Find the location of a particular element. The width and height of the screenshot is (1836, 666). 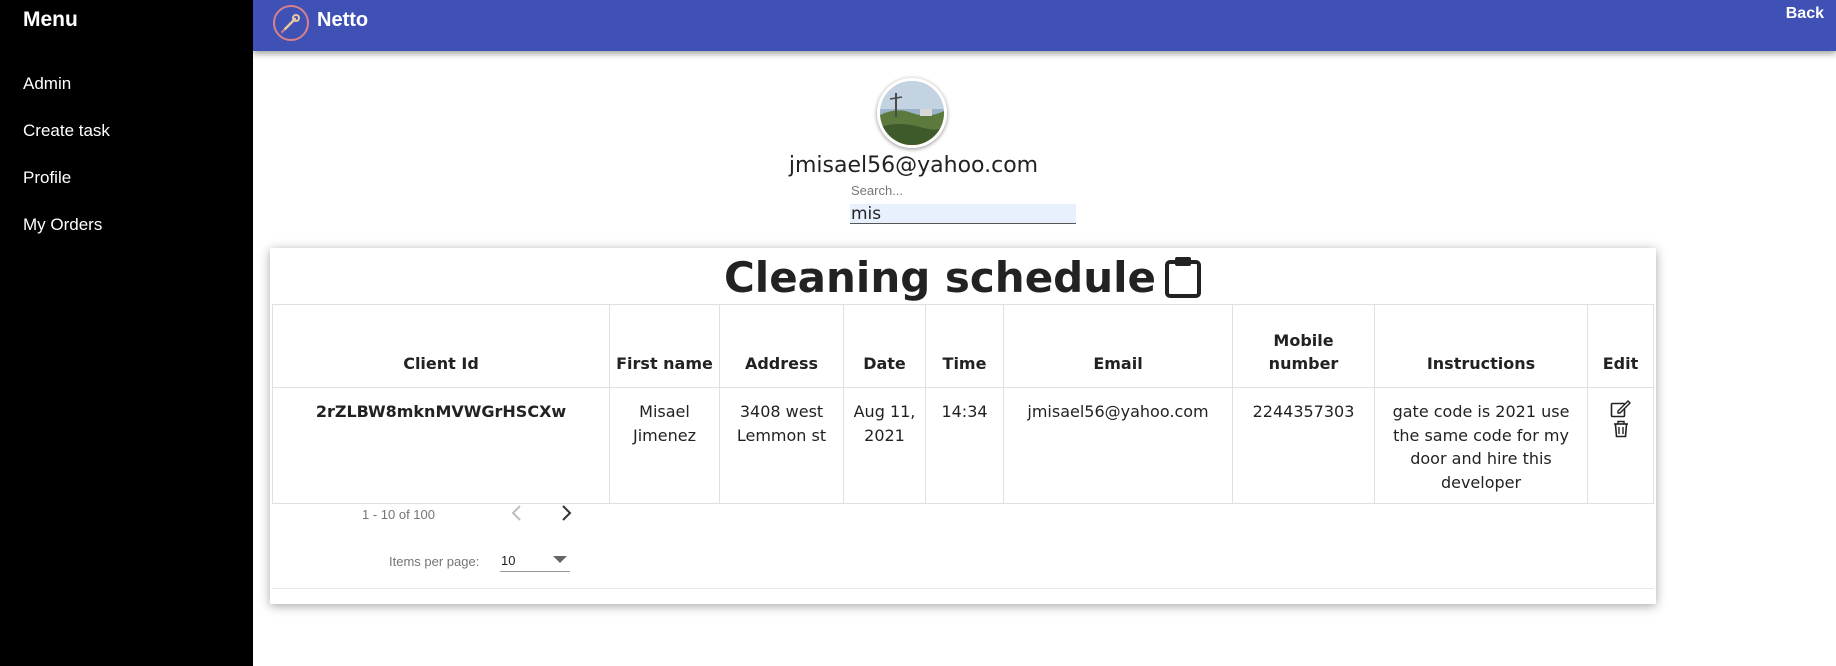

back-button: Back is located at coordinates (1805, 14).